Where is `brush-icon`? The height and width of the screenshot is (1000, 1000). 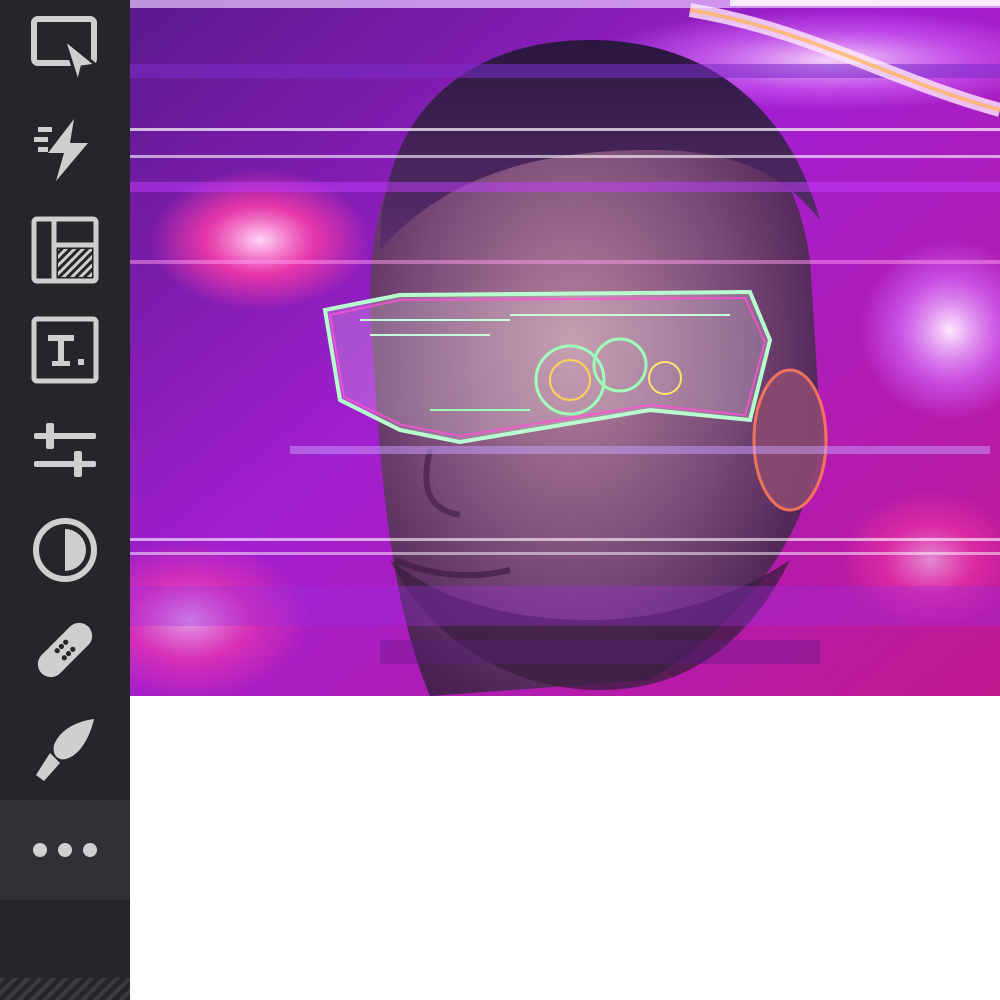 brush-icon is located at coordinates (65, 750).